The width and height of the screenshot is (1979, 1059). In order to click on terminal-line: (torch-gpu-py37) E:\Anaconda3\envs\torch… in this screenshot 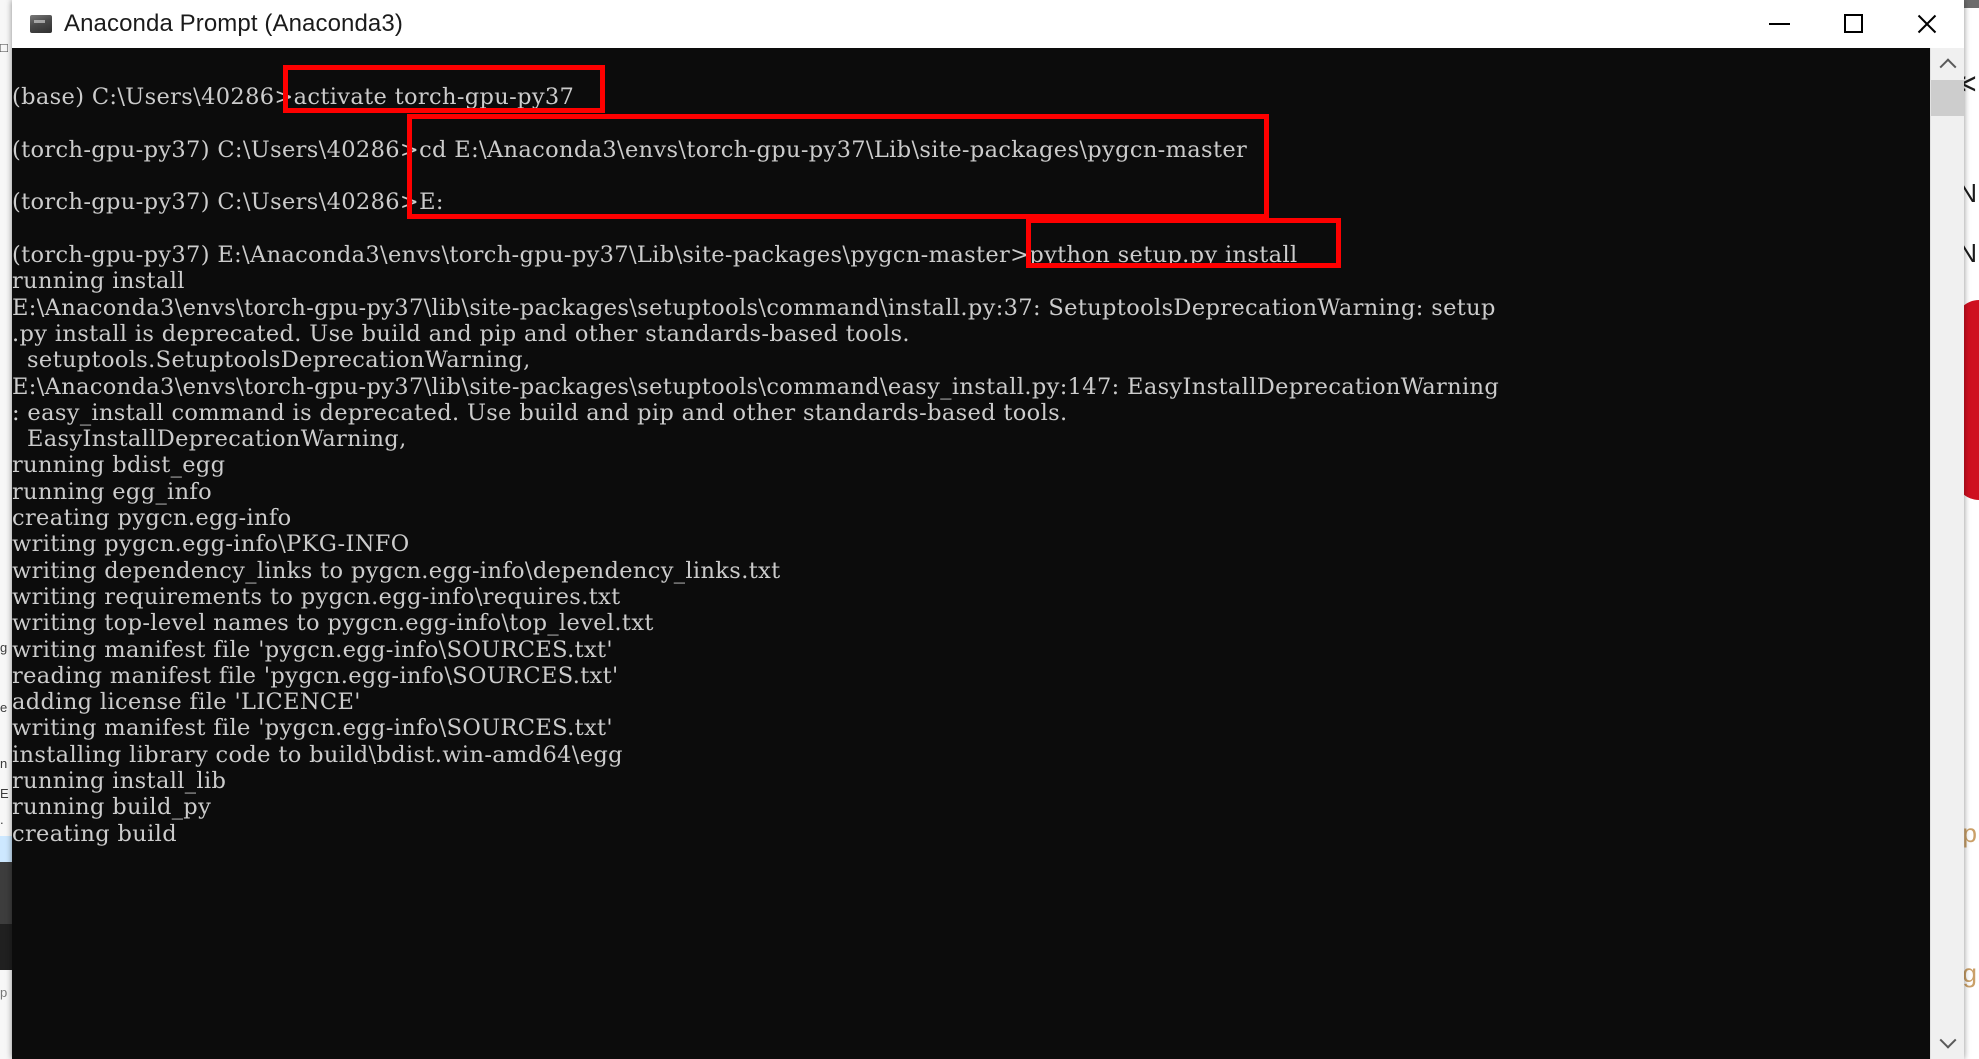, I will do `click(655, 255)`.